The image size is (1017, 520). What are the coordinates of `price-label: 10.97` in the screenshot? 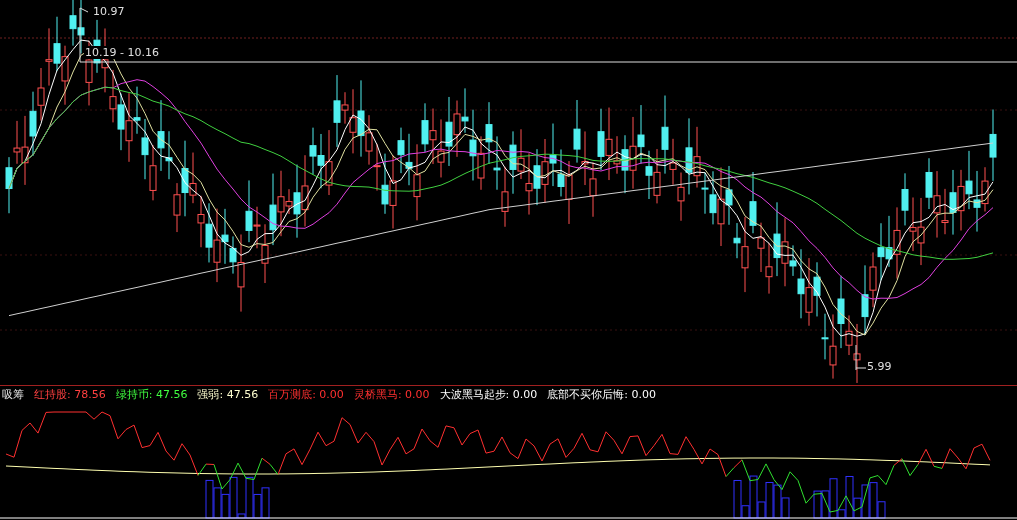 It's located at (109, 11).